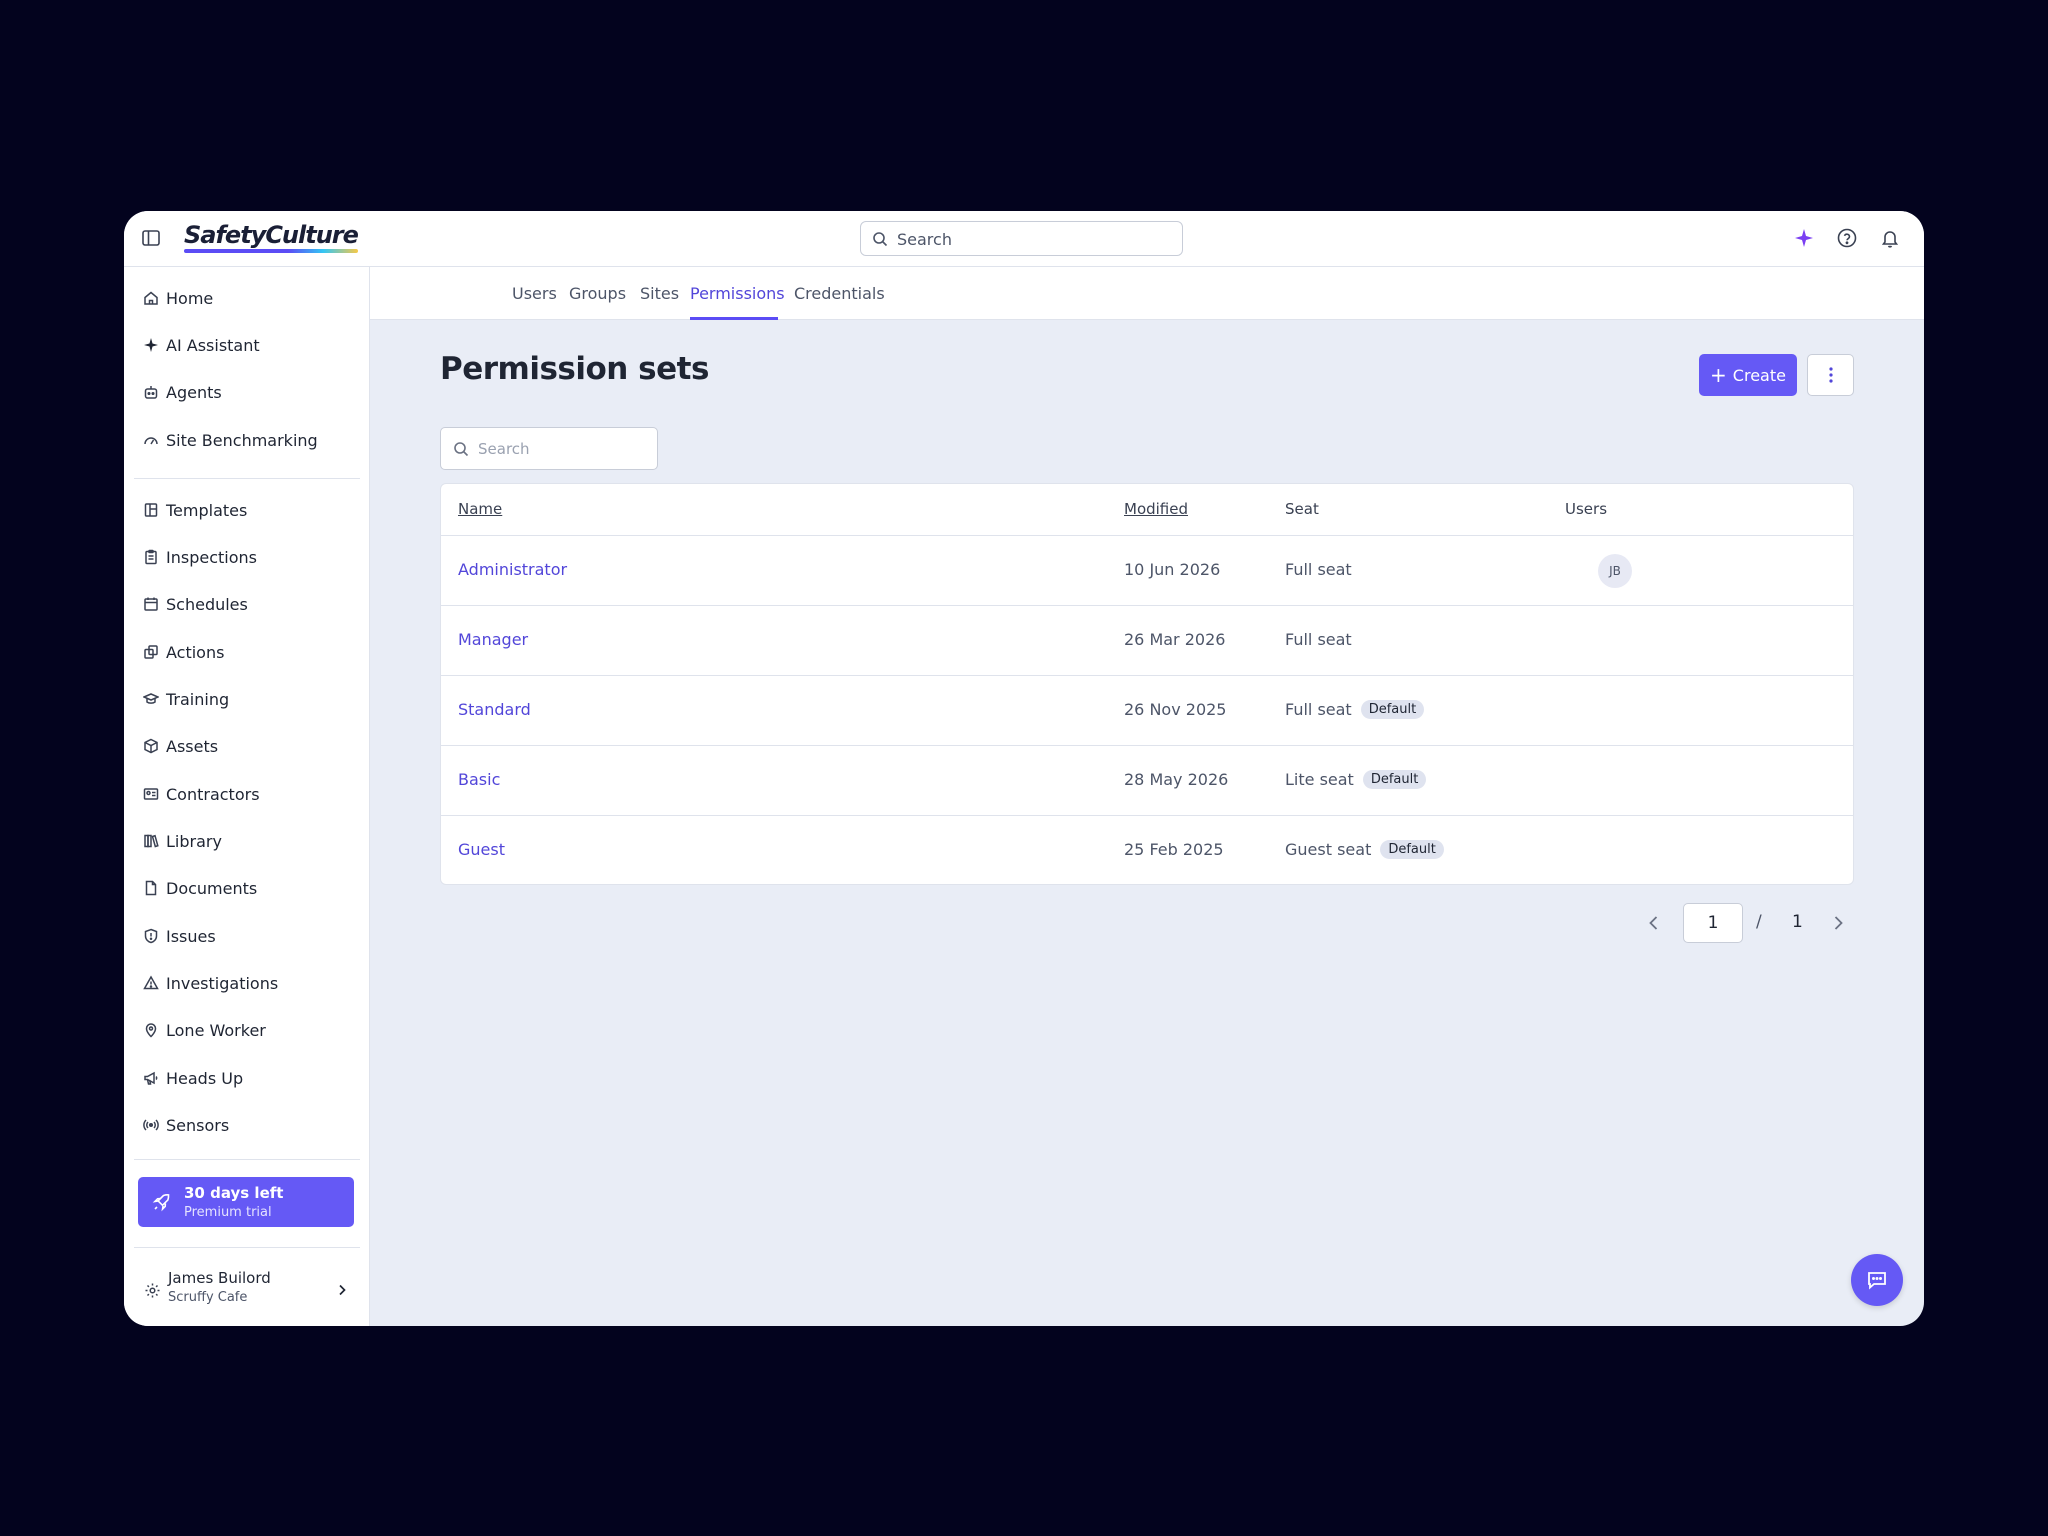 The image size is (2048, 1536). What do you see at coordinates (213, 345) in the screenshot?
I see `sidebar-item-label: AI Assistant` at bounding box center [213, 345].